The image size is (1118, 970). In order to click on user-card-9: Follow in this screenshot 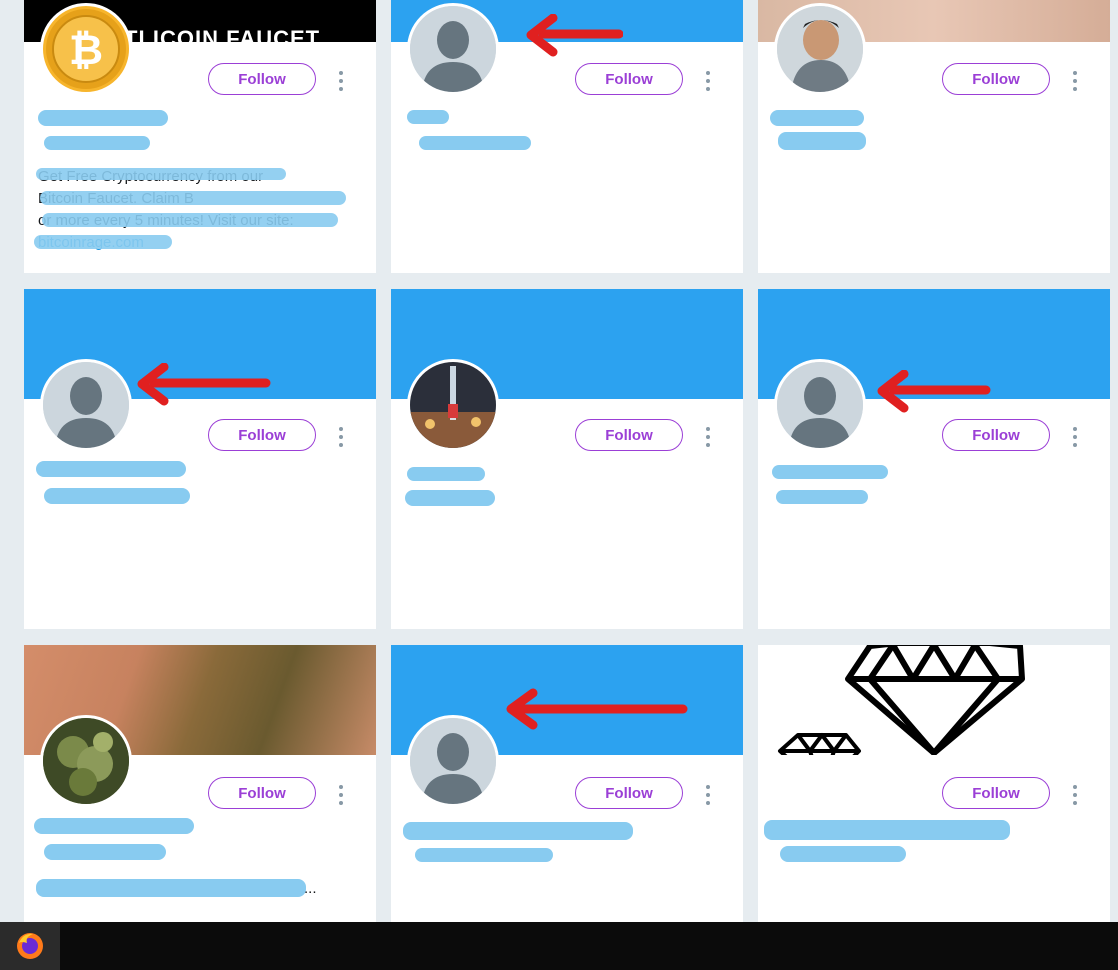, I will do `click(934, 783)`.